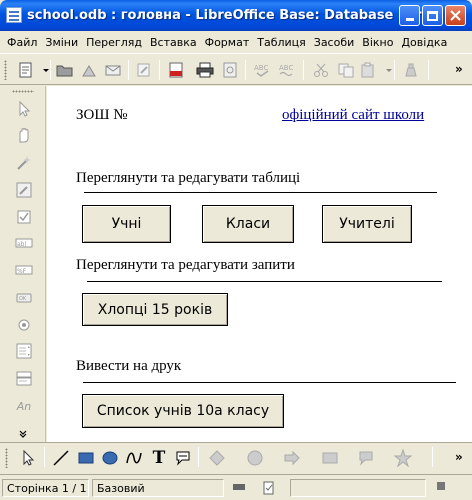  I want to click on school-number-label: ЗОШ №, so click(102, 115).